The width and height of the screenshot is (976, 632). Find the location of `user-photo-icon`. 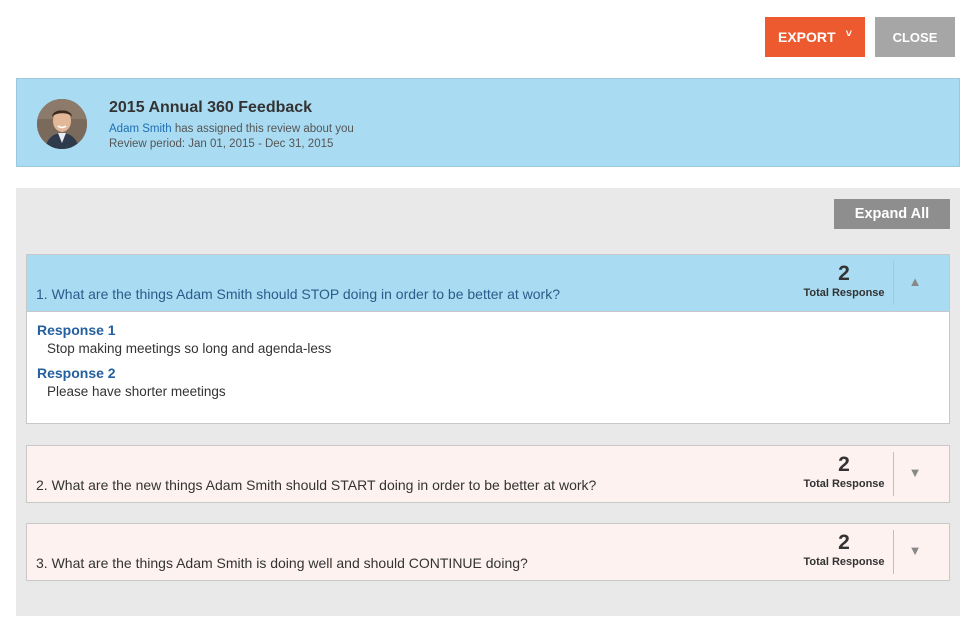

user-photo-icon is located at coordinates (62, 124).